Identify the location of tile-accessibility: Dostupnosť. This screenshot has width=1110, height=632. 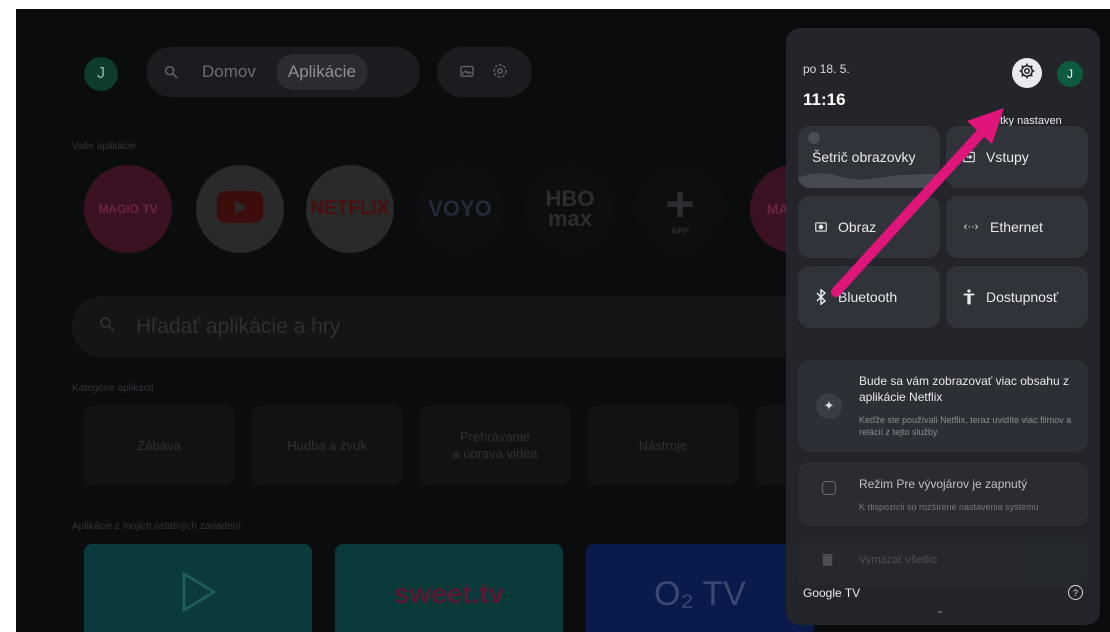
(1017, 297).